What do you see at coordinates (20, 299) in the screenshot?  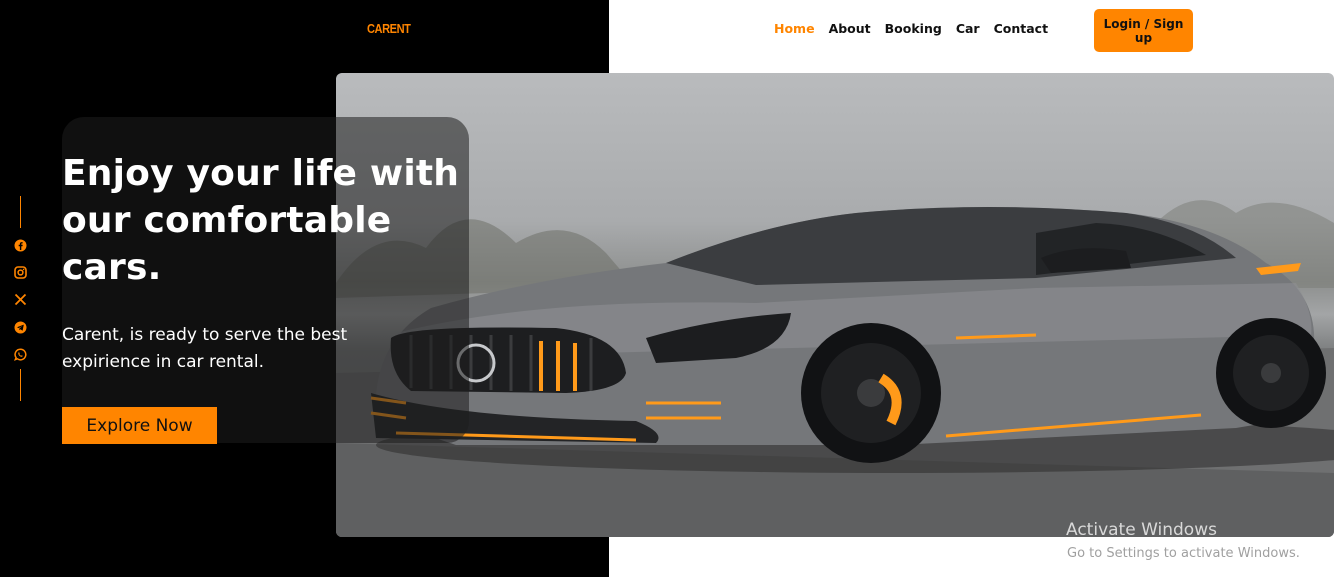 I see `x-icon` at bounding box center [20, 299].